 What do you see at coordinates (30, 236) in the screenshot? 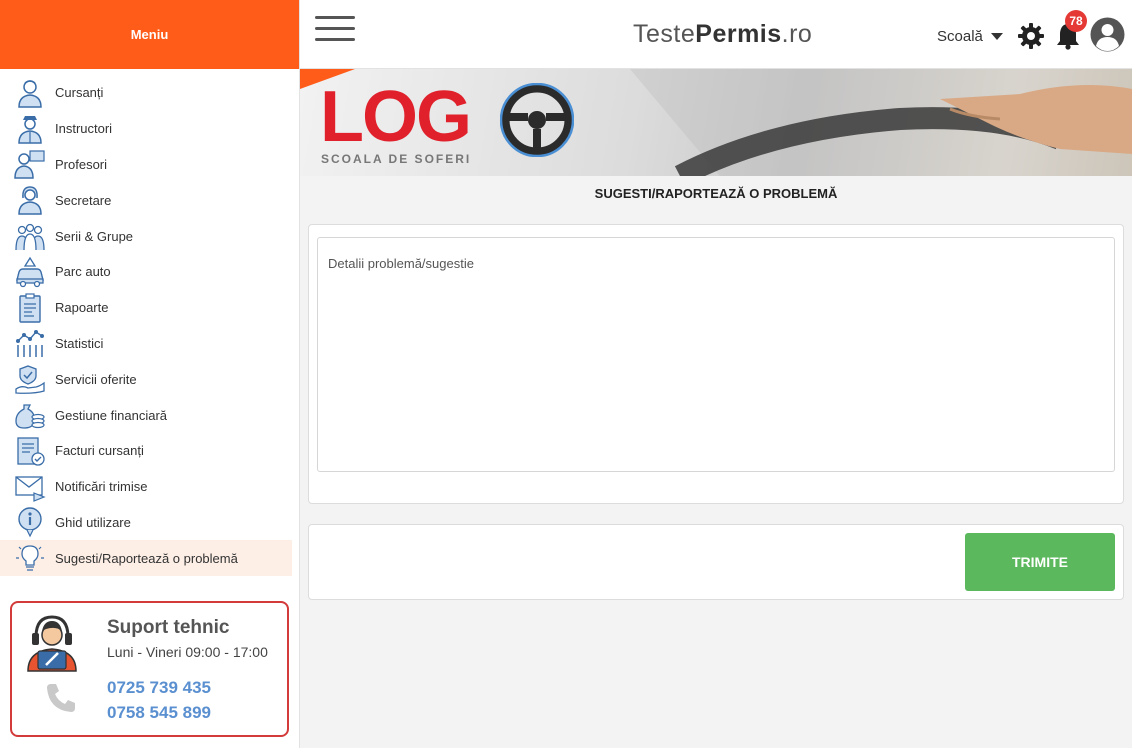
I see `groups-icon` at bounding box center [30, 236].